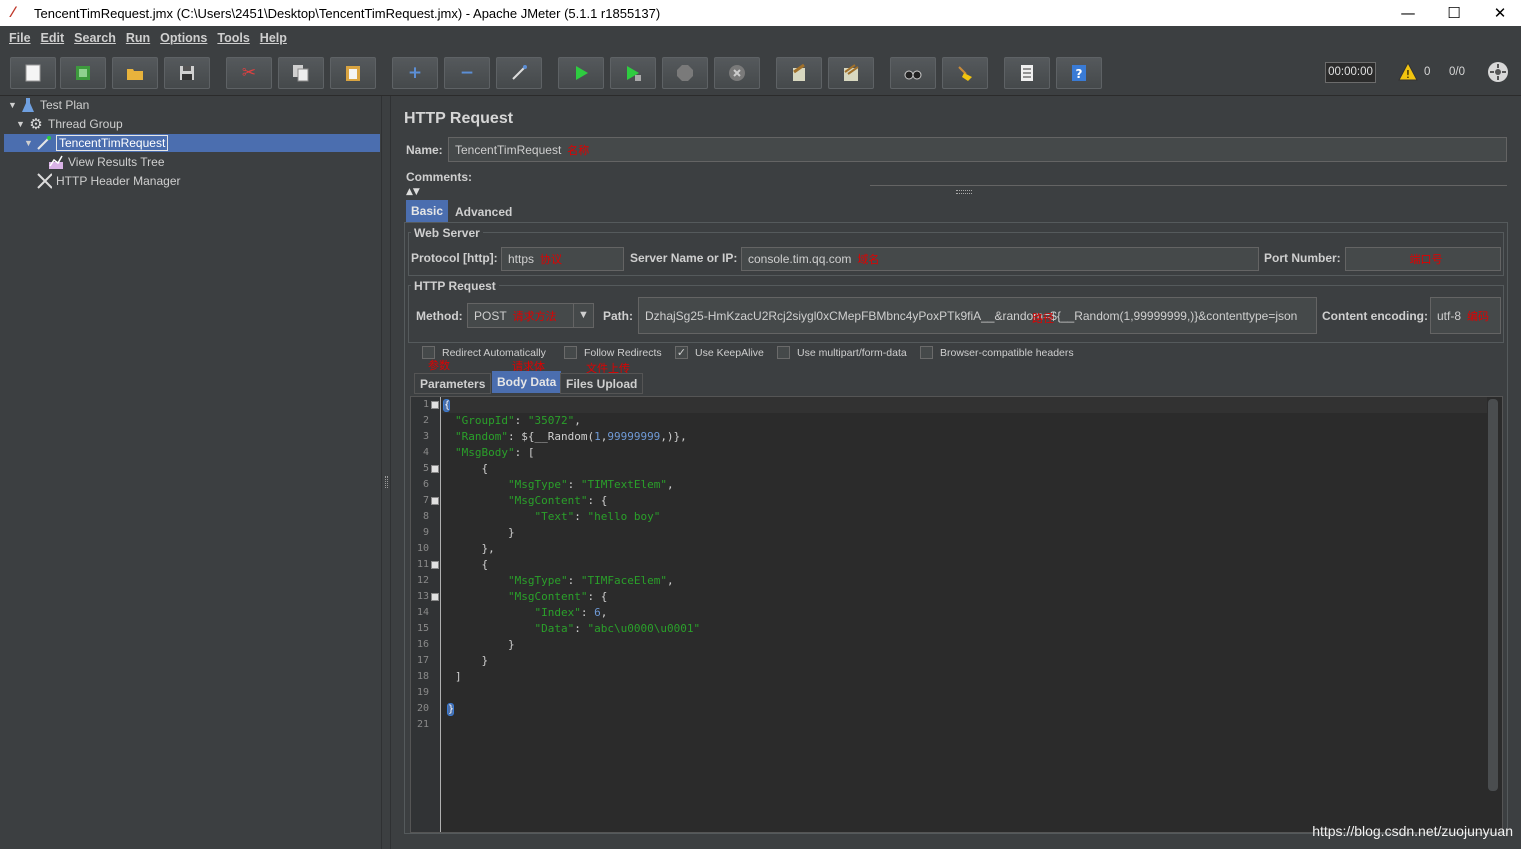 This screenshot has height=849, width=1521. I want to click on plus-icon: +, so click(415, 73).